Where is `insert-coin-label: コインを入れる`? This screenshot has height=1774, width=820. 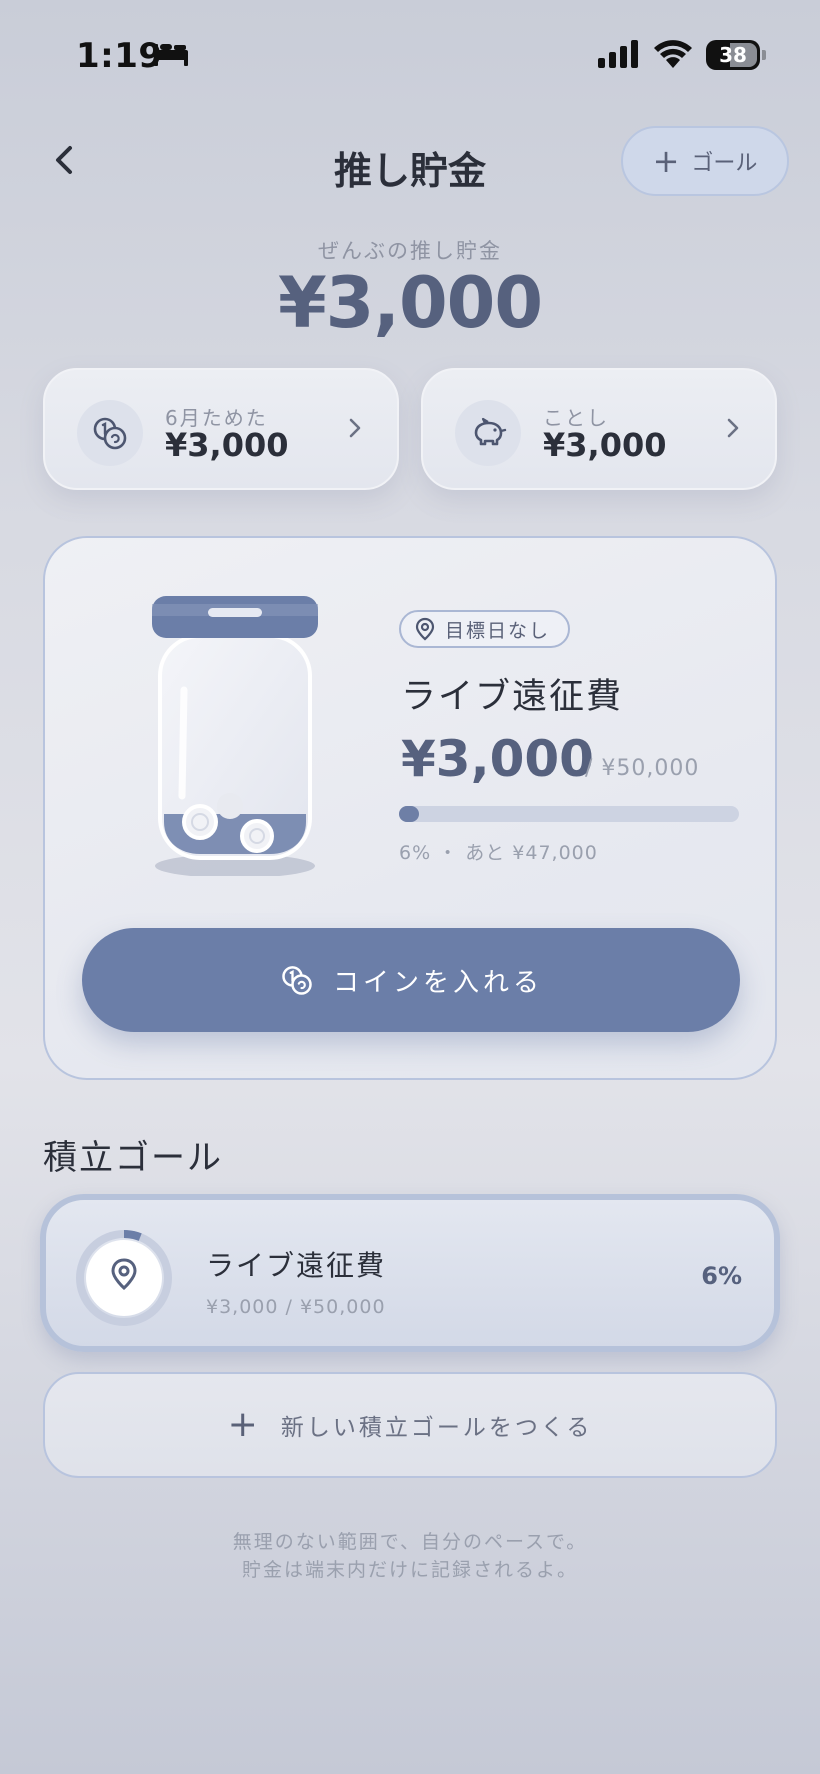
insert-coin-label: コインを入れる is located at coordinates (437, 982).